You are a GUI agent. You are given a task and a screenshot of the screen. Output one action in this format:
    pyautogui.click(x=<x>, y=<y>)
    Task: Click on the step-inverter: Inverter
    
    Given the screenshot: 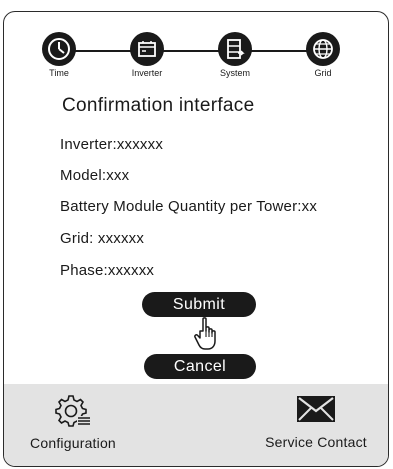 What is the action you would take?
    pyautogui.click(x=147, y=55)
    